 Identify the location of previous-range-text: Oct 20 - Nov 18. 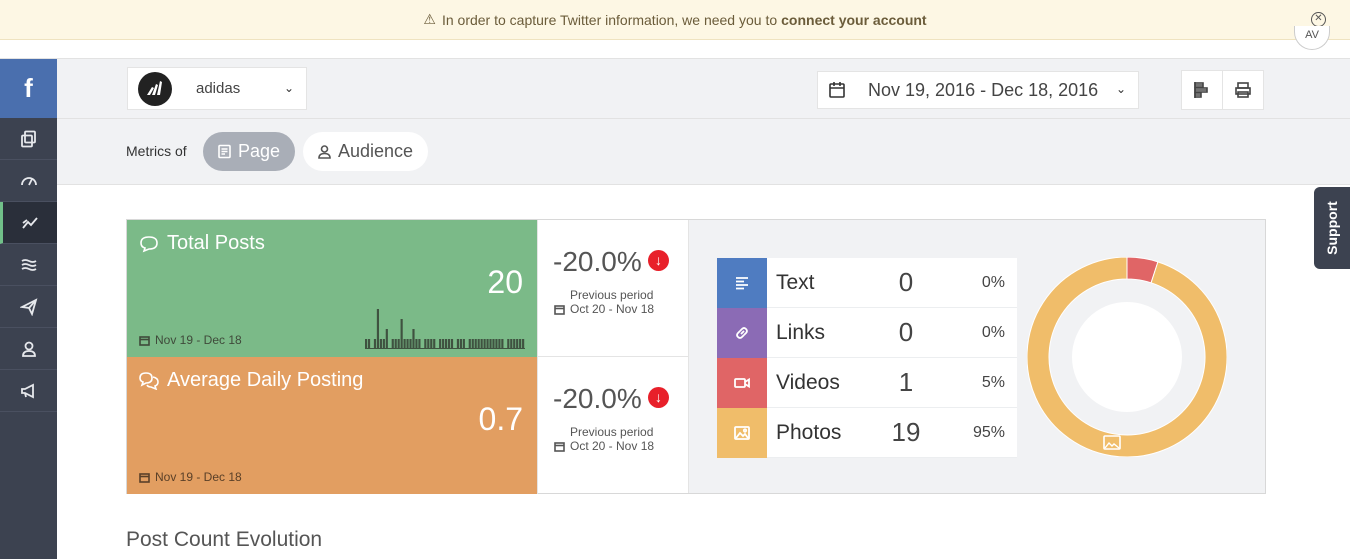
(612, 446).